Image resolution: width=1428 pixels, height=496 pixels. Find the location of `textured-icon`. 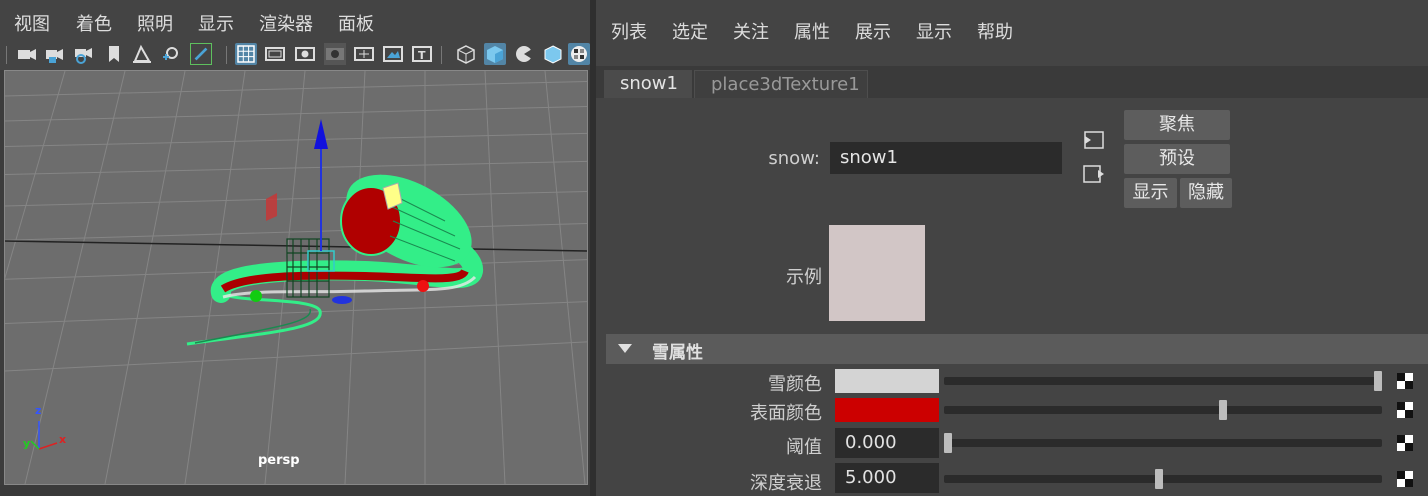

textured-icon is located at coordinates (579, 54).